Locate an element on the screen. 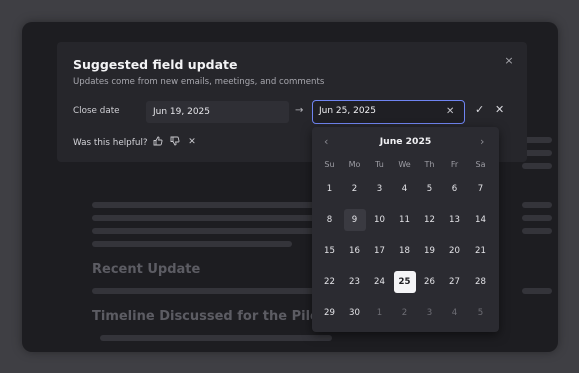  calendar-day: 17 is located at coordinates (380, 251).